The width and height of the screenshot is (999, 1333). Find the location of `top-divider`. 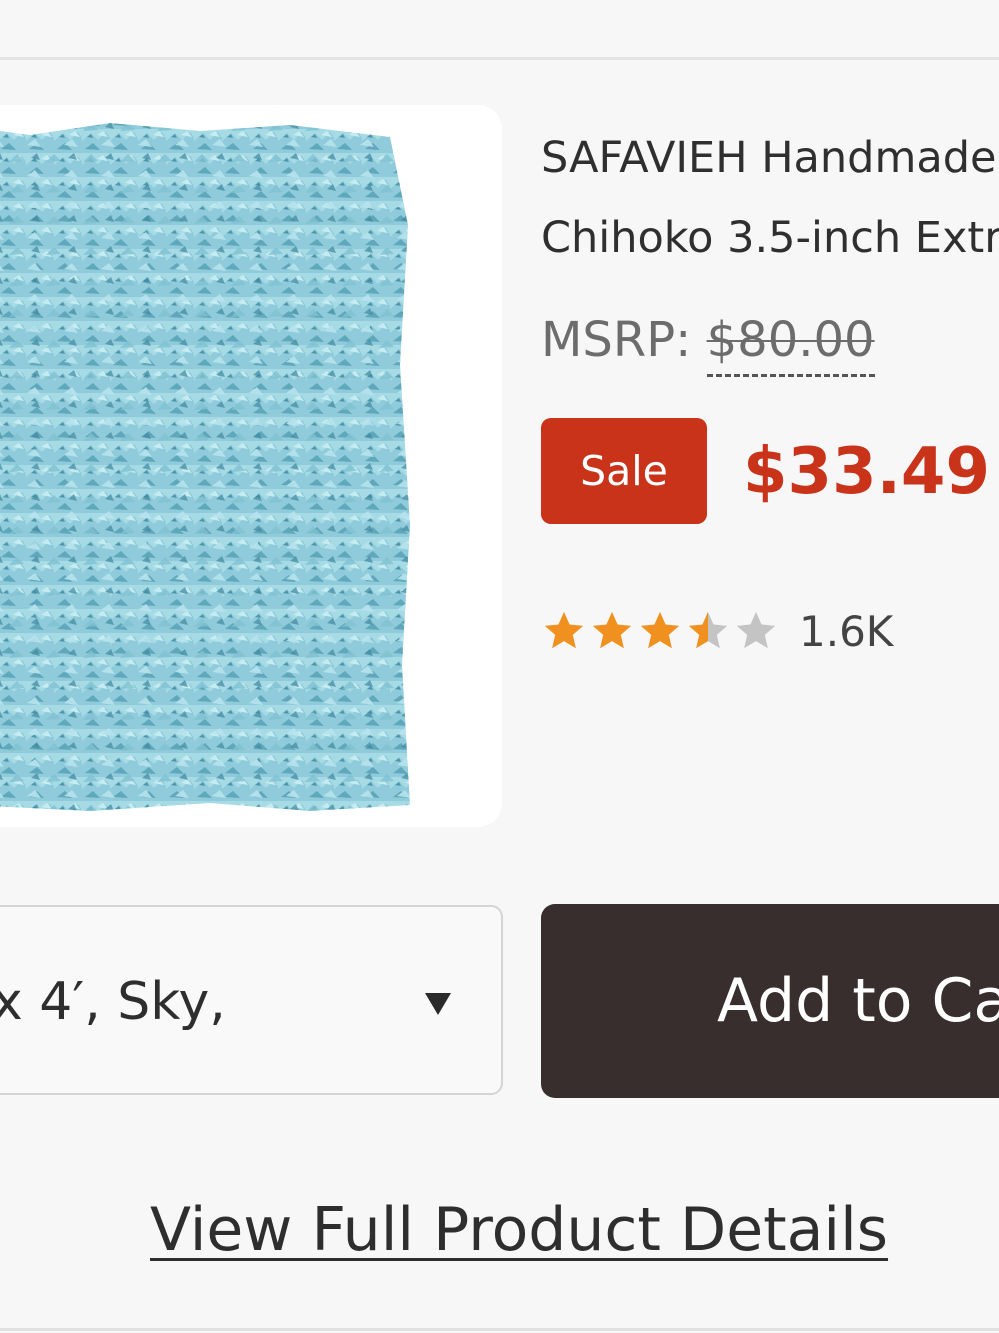

top-divider is located at coordinates (499, 58).